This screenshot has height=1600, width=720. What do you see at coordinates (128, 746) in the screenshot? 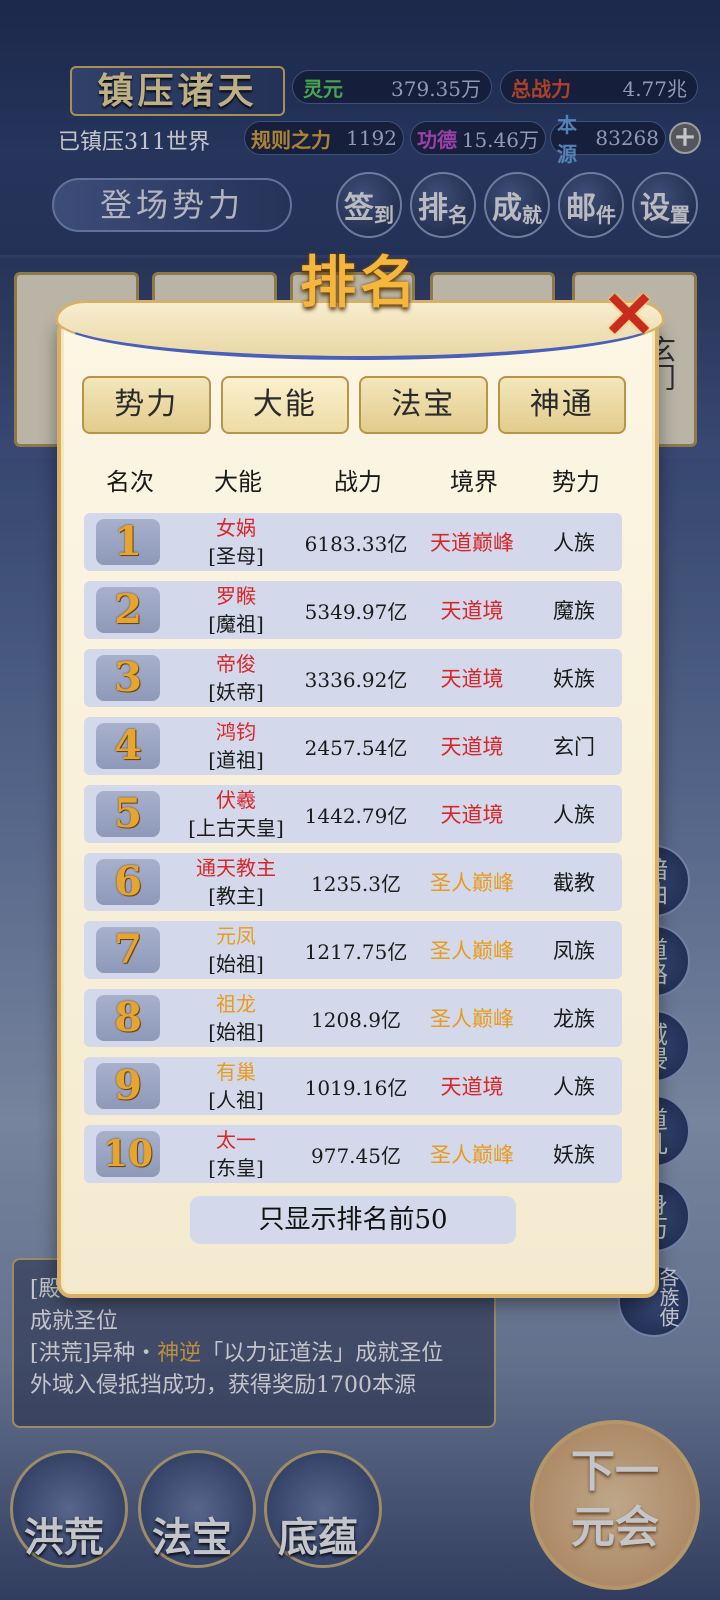
I see `rank-badge: 4` at bounding box center [128, 746].